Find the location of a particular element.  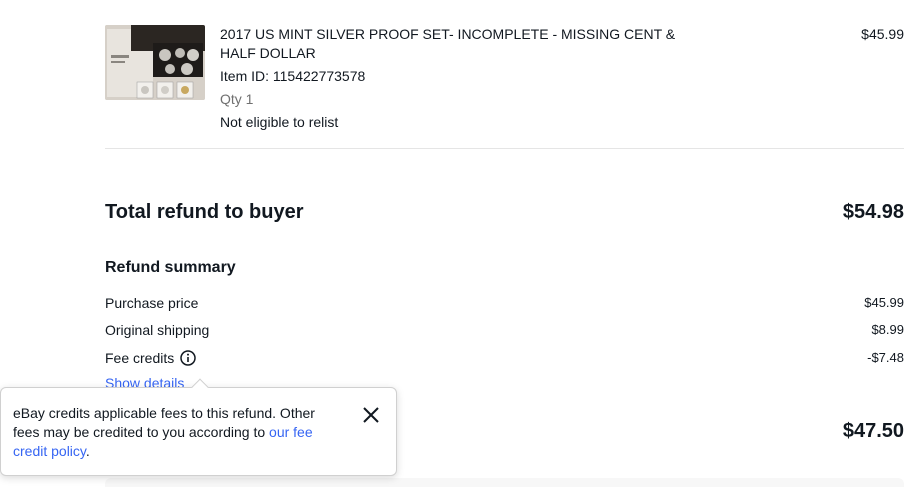

item-price: $45.99 is located at coordinates (882, 34).